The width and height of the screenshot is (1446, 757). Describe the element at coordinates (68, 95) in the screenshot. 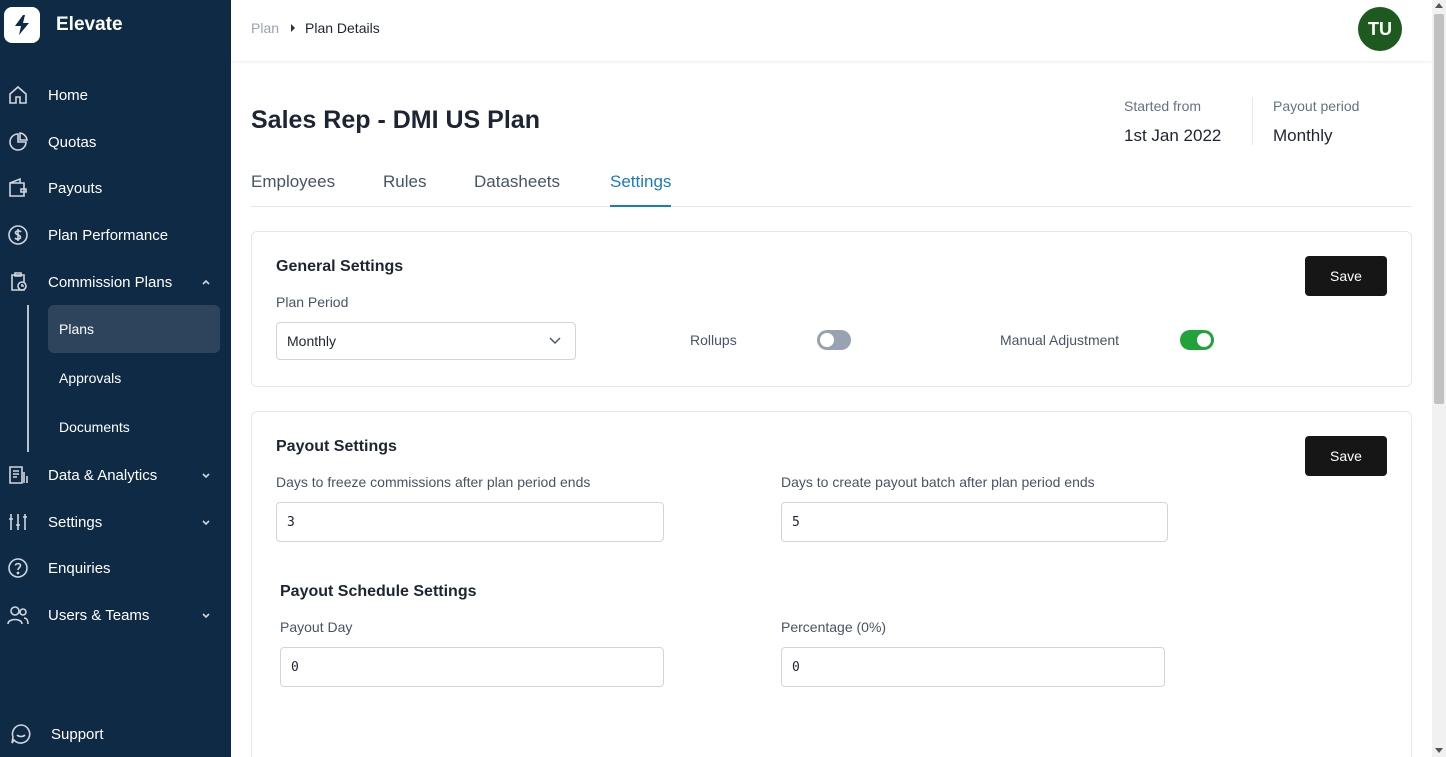

I see `sidebar-item-label: Home` at that location.